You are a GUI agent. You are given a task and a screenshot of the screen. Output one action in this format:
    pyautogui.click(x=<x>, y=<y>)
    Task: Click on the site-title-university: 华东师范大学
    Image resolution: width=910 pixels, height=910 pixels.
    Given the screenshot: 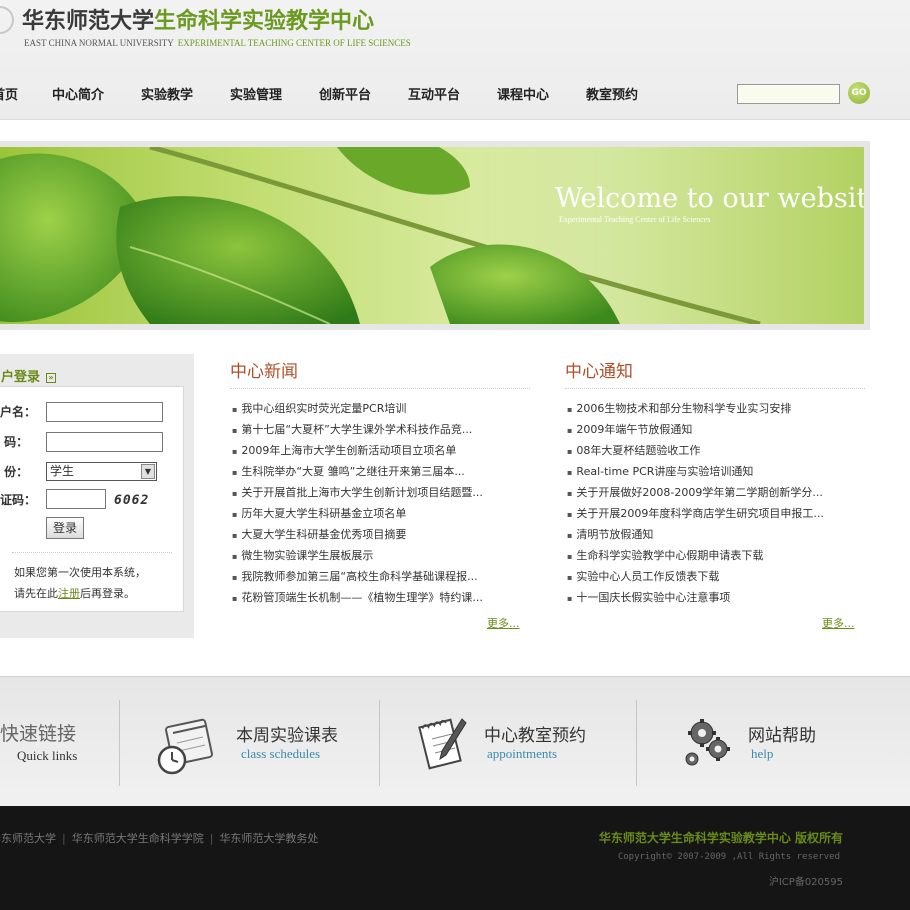 What is the action you would take?
    pyautogui.click(x=88, y=21)
    